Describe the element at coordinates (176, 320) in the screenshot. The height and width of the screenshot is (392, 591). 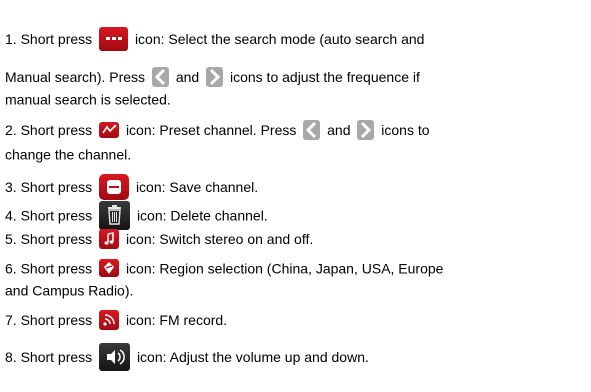
I see `instruction-7-text: icon: FM record.` at that location.